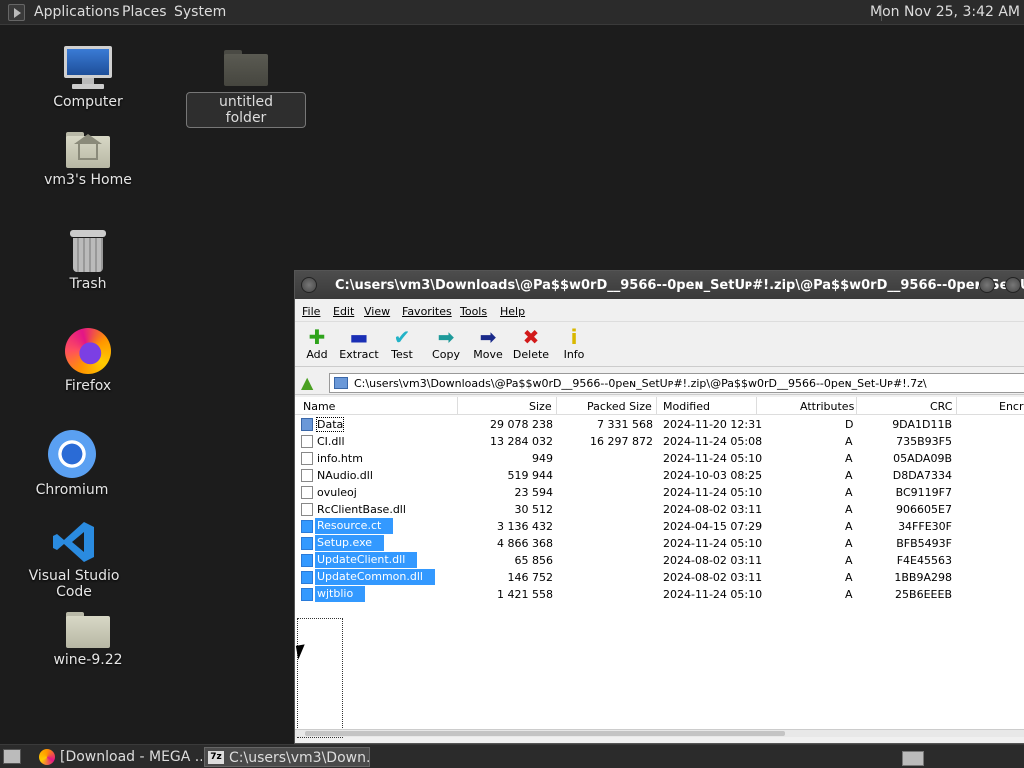 The height and width of the screenshot is (768, 1024). Describe the element at coordinates (200, 12) in the screenshot. I see `system-menu: System` at that location.